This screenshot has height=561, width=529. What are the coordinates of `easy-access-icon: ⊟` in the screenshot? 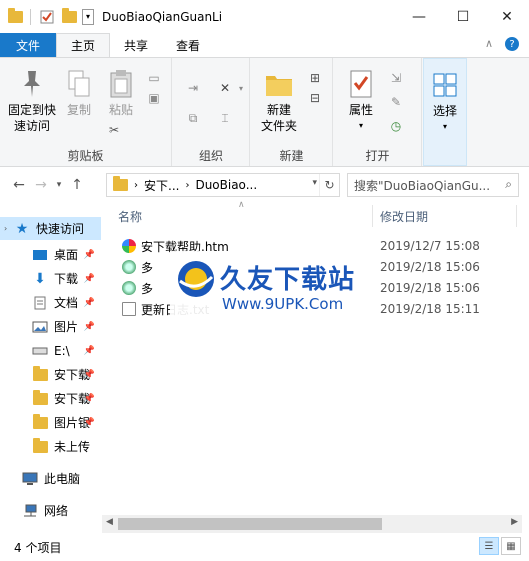 It's located at (315, 98).